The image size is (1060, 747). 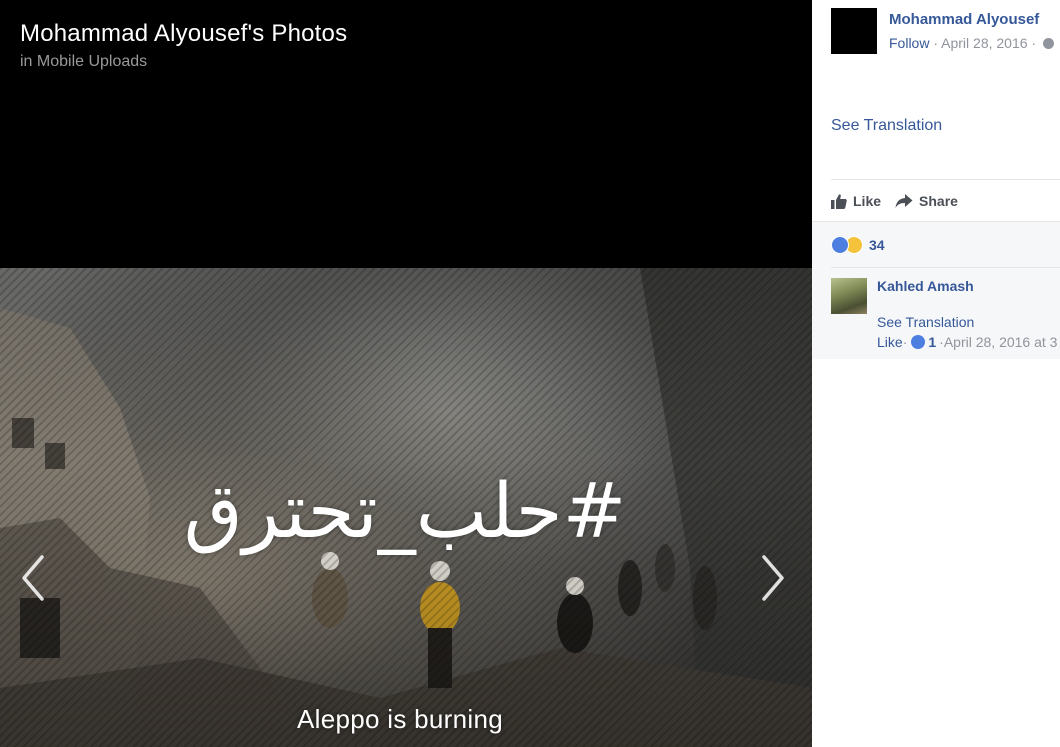 What do you see at coordinates (858, 245) in the screenshot?
I see `reactions-summary: 34` at bounding box center [858, 245].